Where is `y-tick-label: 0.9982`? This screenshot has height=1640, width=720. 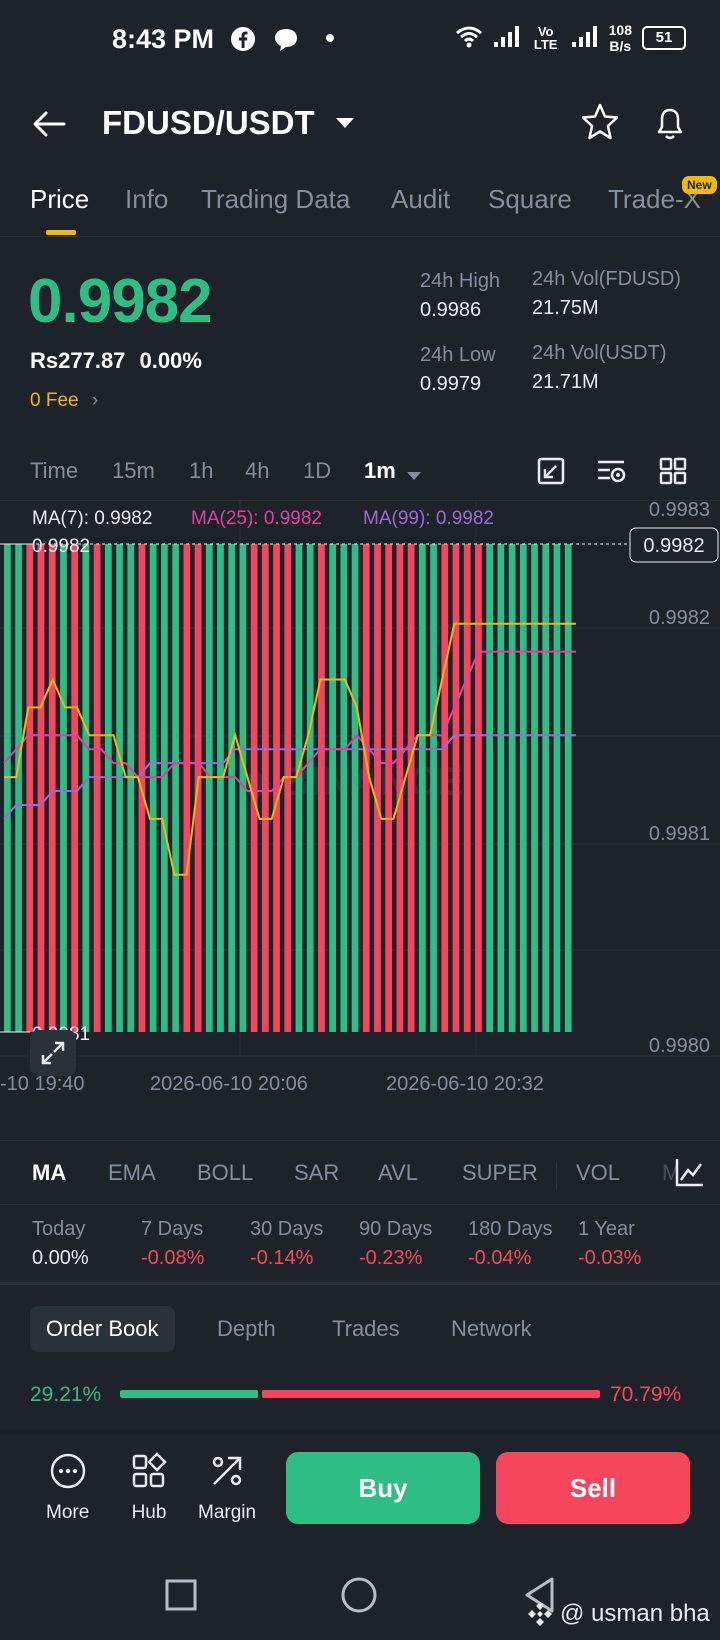 y-tick-label: 0.9982 is located at coordinates (679, 618).